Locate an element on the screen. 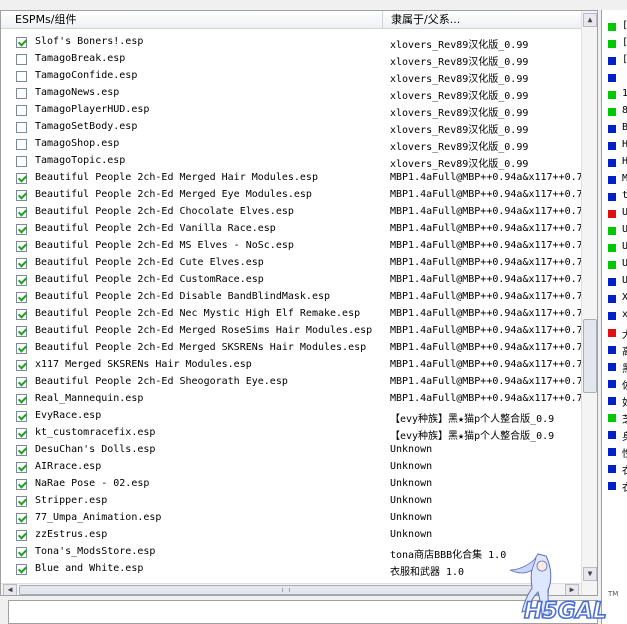 The image size is (627, 624). plugin-row: 77_Umpa_Animation.esp Unknown is located at coordinates (291, 519).